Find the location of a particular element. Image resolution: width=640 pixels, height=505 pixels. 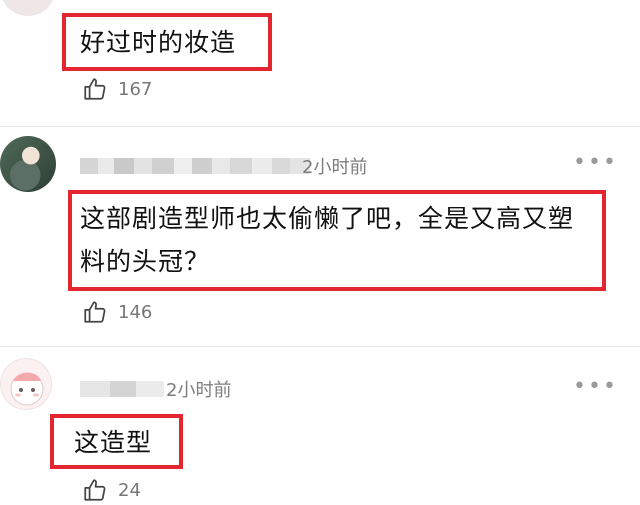

comment-3-text-box: 这造型 is located at coordinates (116, 441).